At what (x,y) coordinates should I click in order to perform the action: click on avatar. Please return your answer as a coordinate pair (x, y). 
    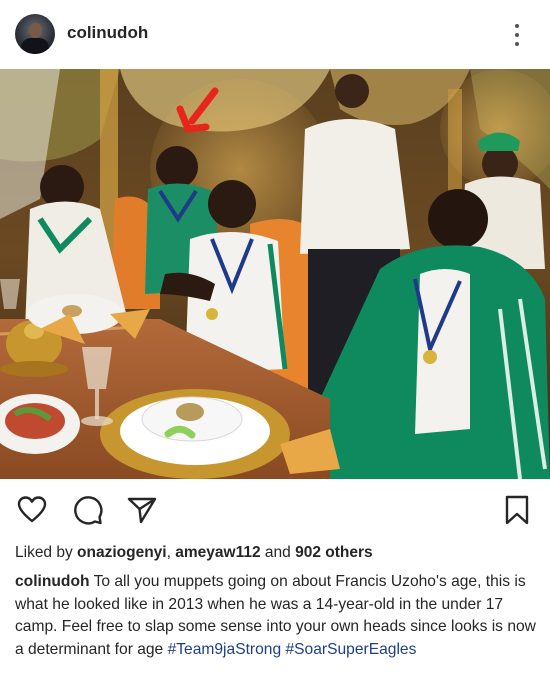
    Looking at the image, I should click on (35, 34).